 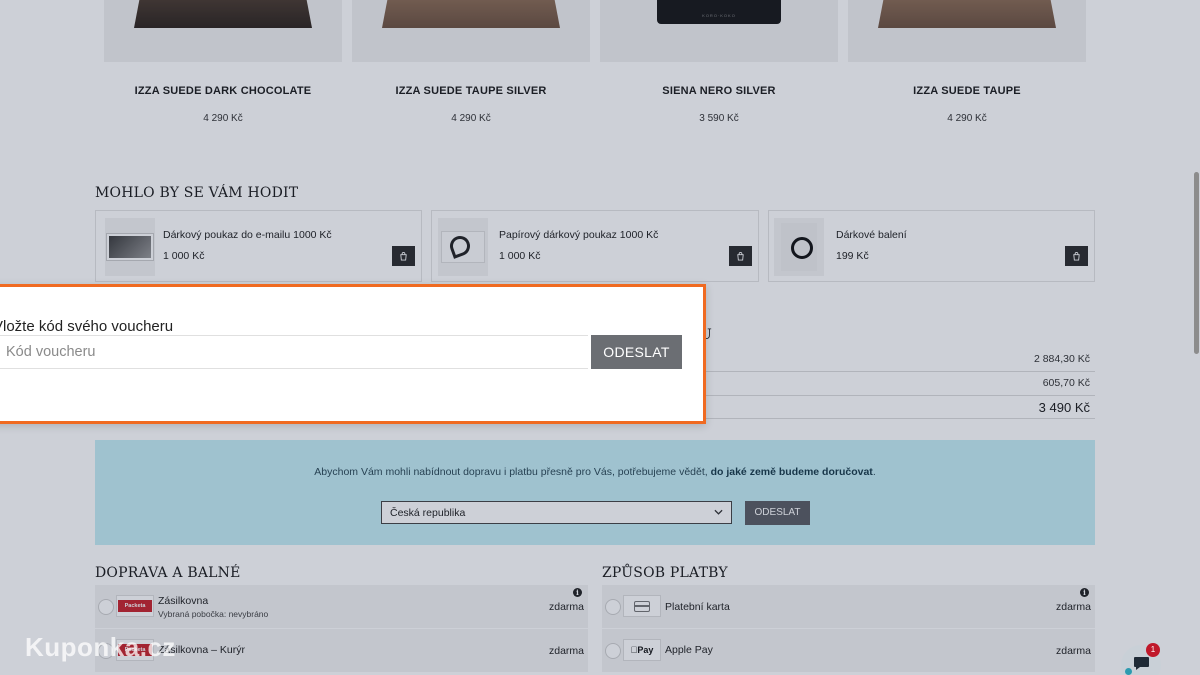 I want to click on summary-total-value: 3 490 Kč, so click(x=1064, y=407).